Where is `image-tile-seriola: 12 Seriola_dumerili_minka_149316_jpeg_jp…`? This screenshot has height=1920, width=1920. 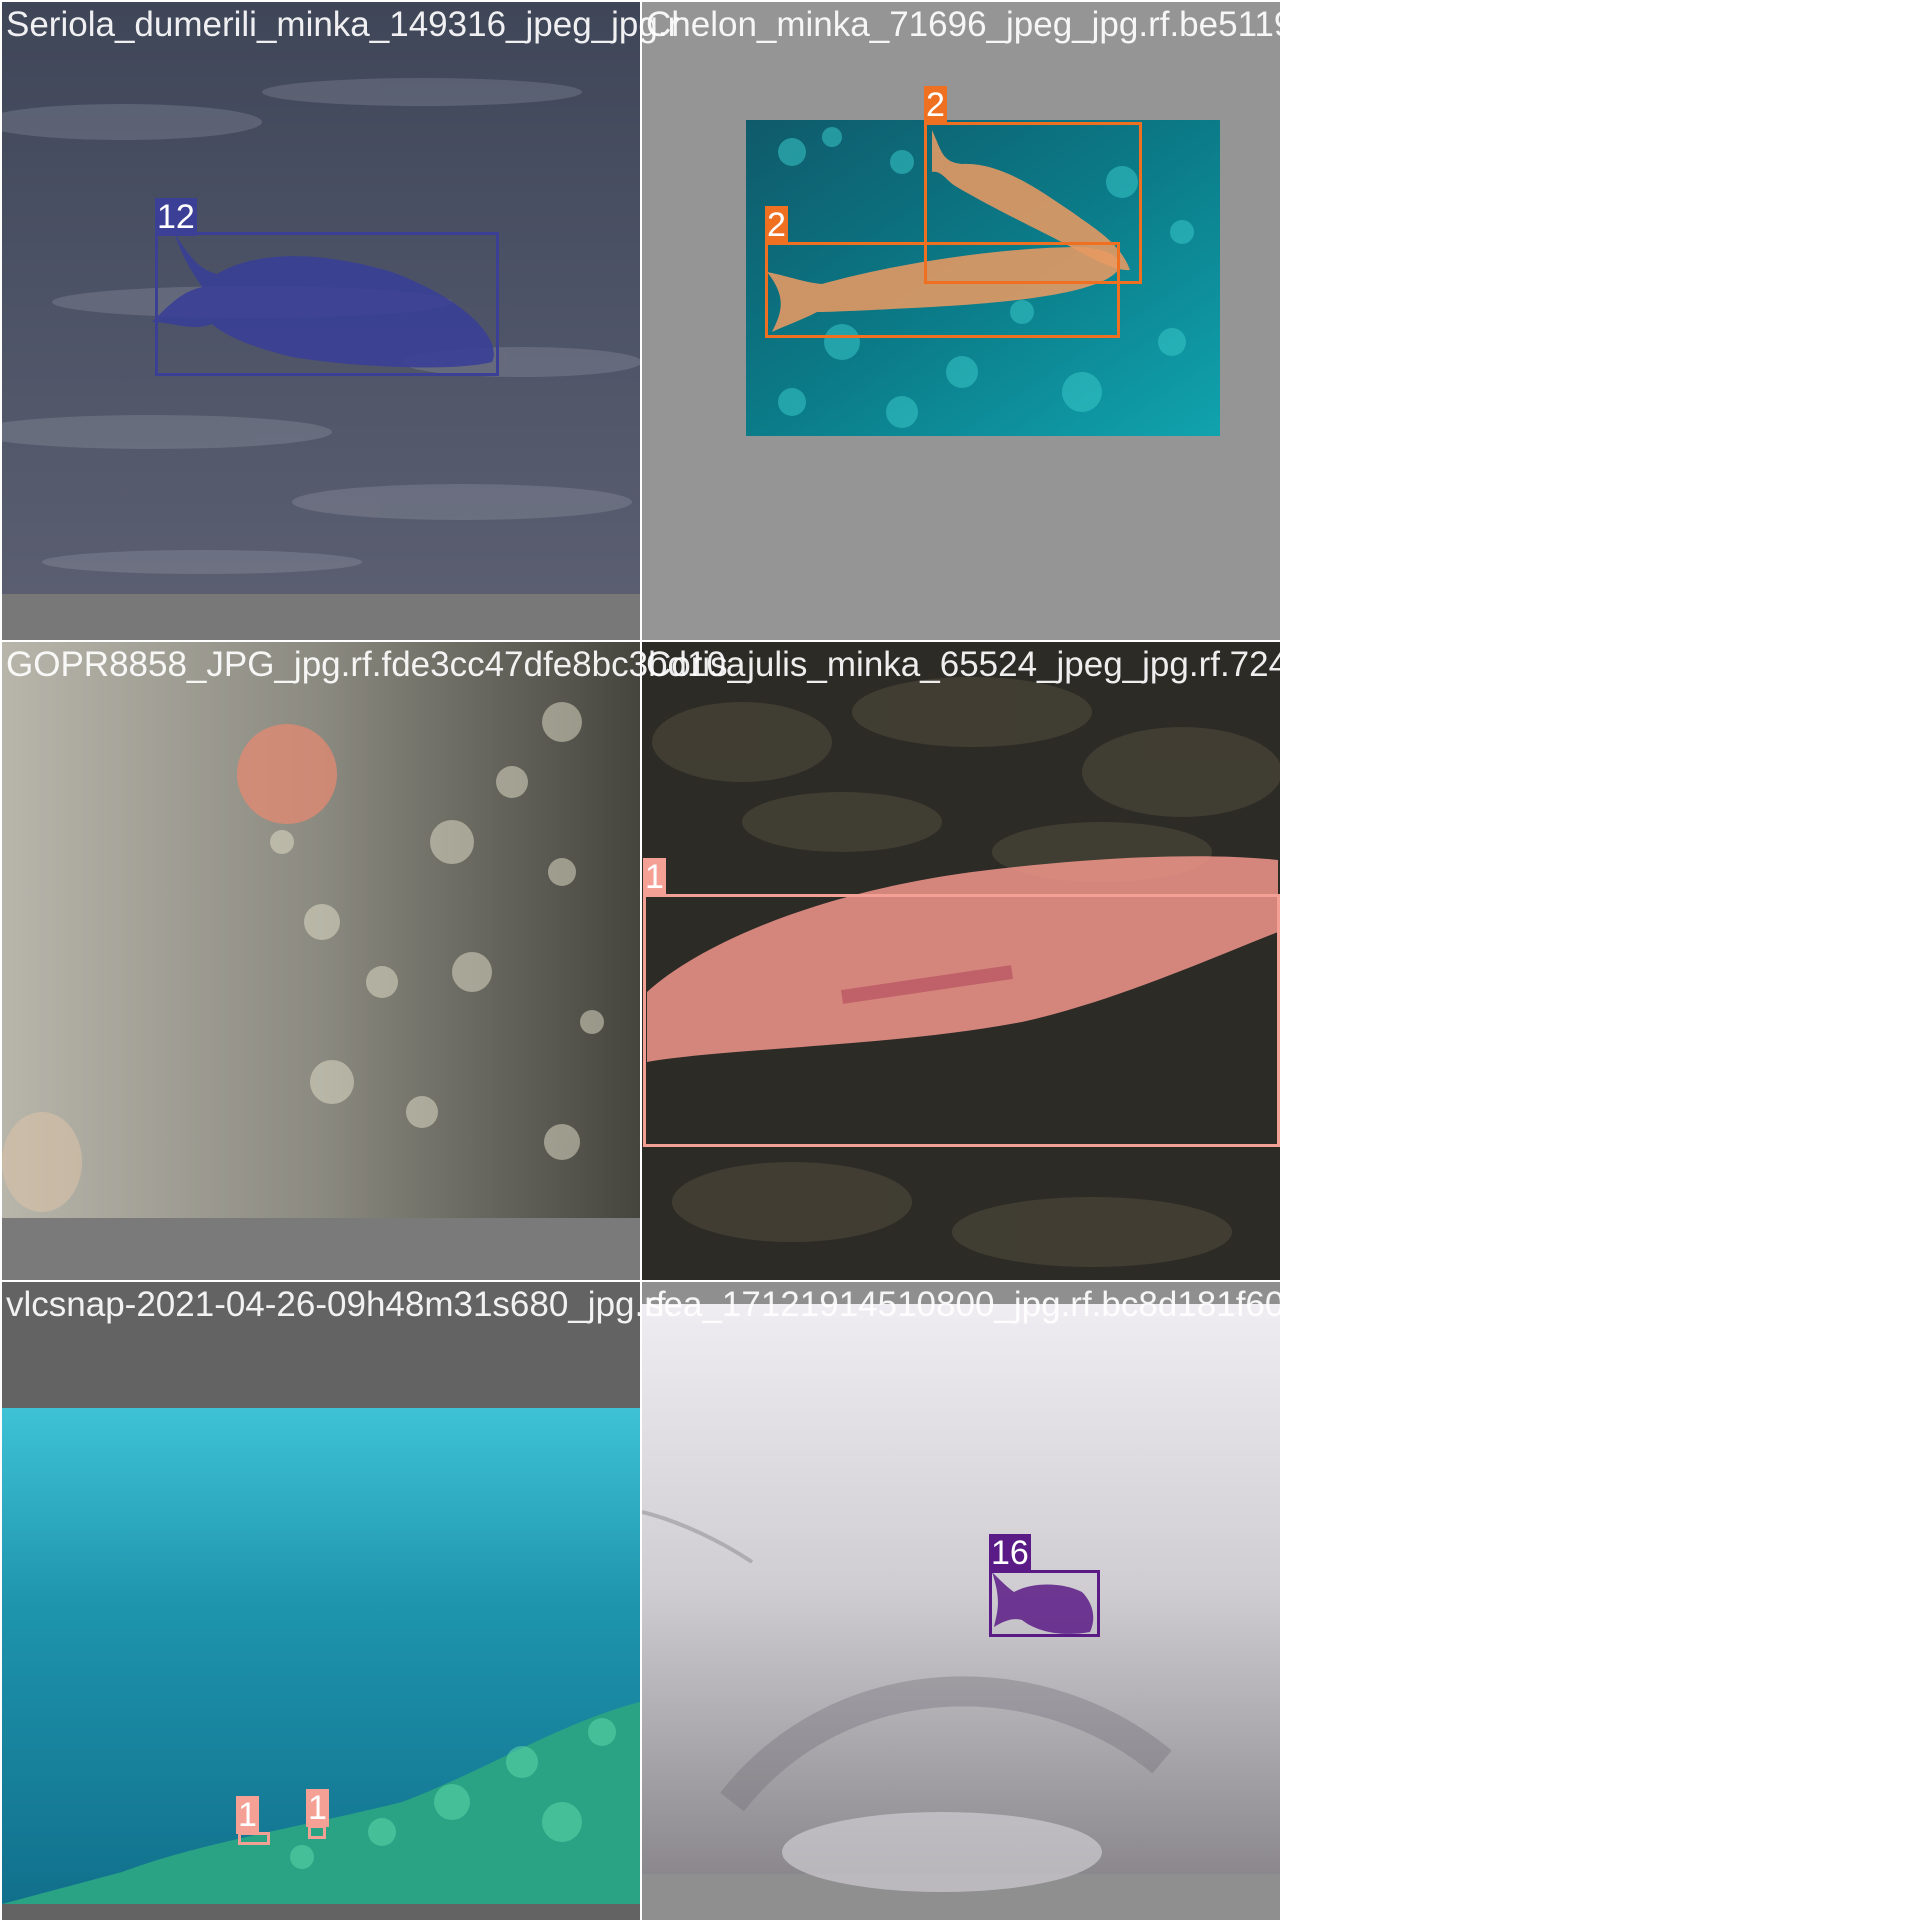
image-tile-seriola: 12 Seriola_dumerili_minka_149316_jpeg_jp… is located at coordinates (340, 321).